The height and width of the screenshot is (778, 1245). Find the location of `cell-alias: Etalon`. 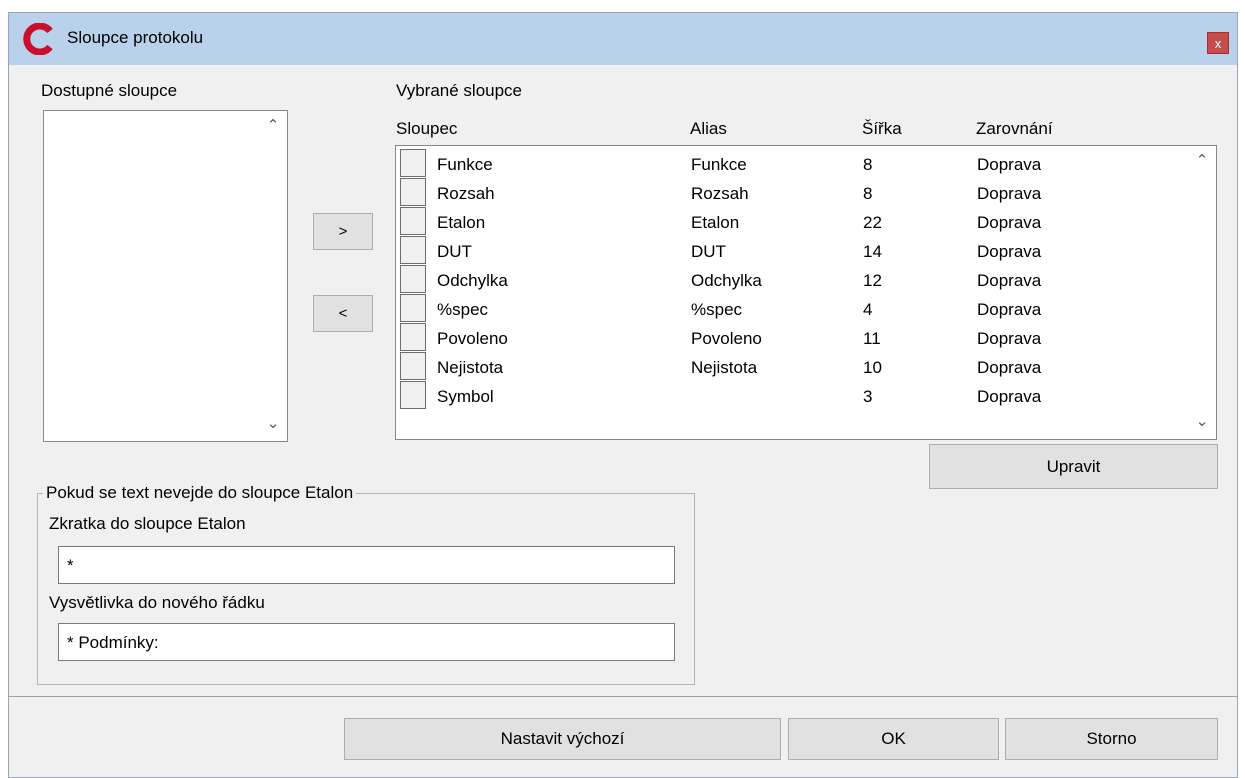

cell-alias: Etalon is located at coordinates (715, 222).